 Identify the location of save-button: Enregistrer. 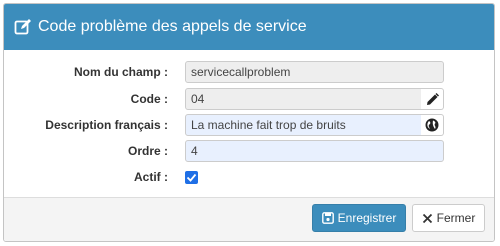
(359, 218).